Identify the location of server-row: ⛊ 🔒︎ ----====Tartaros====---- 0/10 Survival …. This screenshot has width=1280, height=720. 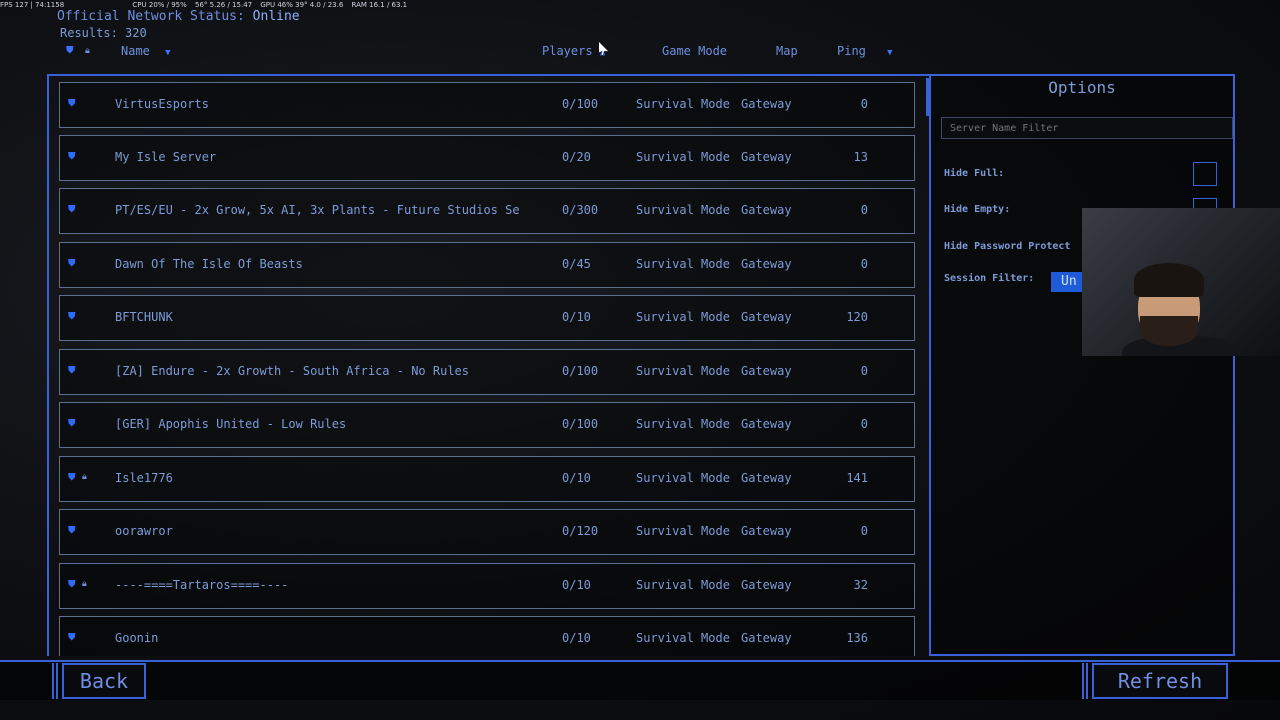
(487, 586).